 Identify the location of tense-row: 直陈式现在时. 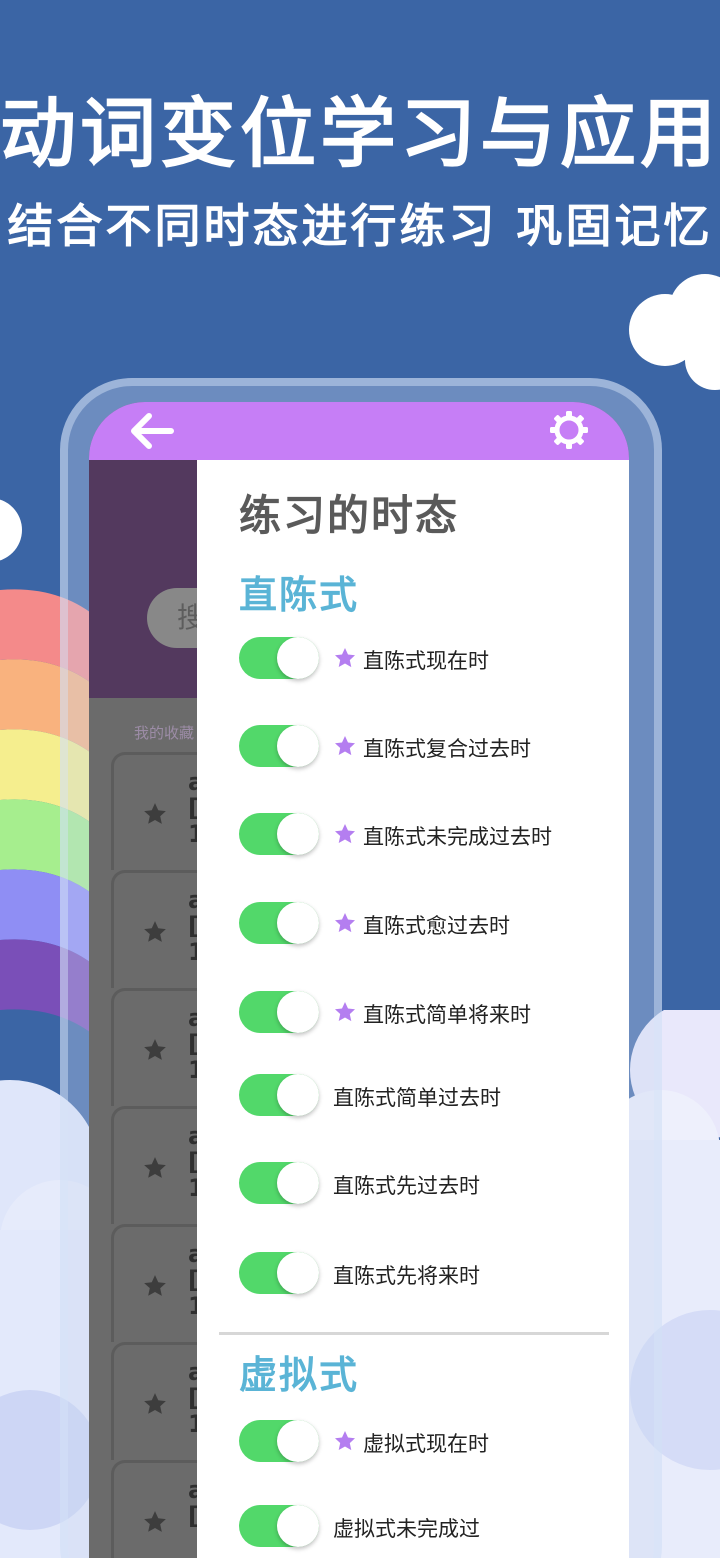
(429, 659).